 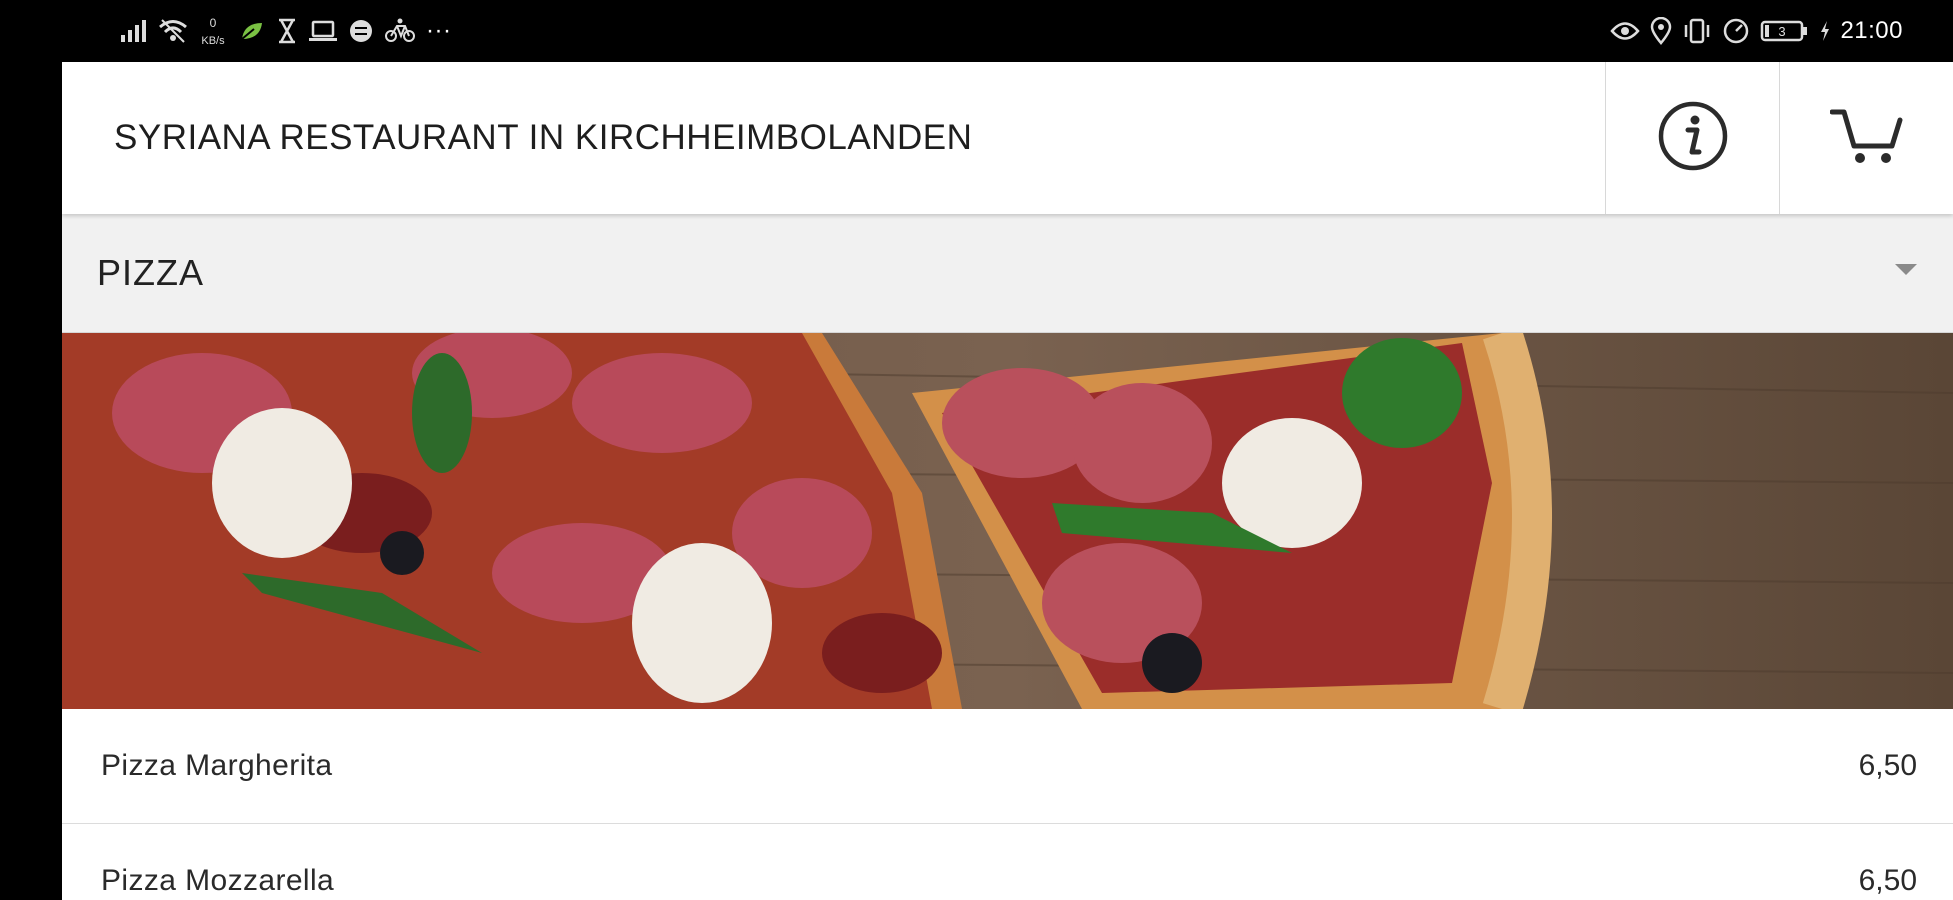 What do you see at coordinates (31, 481) in the screenshot?
I see `left-edge` at bounding box center [31, 481].